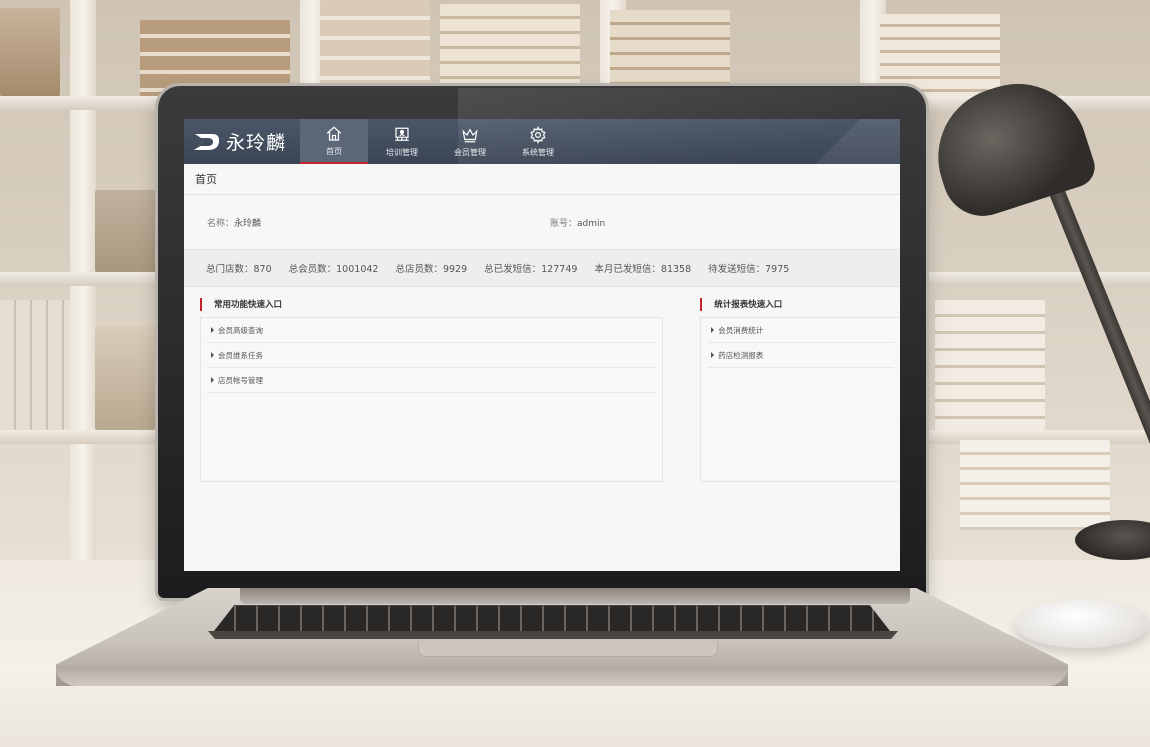 The image size is (1150, 747). I want to click on top-navigation-bar: 永玲麟 首页 培训管理 会员管理 系统管理, so click(542, 141).